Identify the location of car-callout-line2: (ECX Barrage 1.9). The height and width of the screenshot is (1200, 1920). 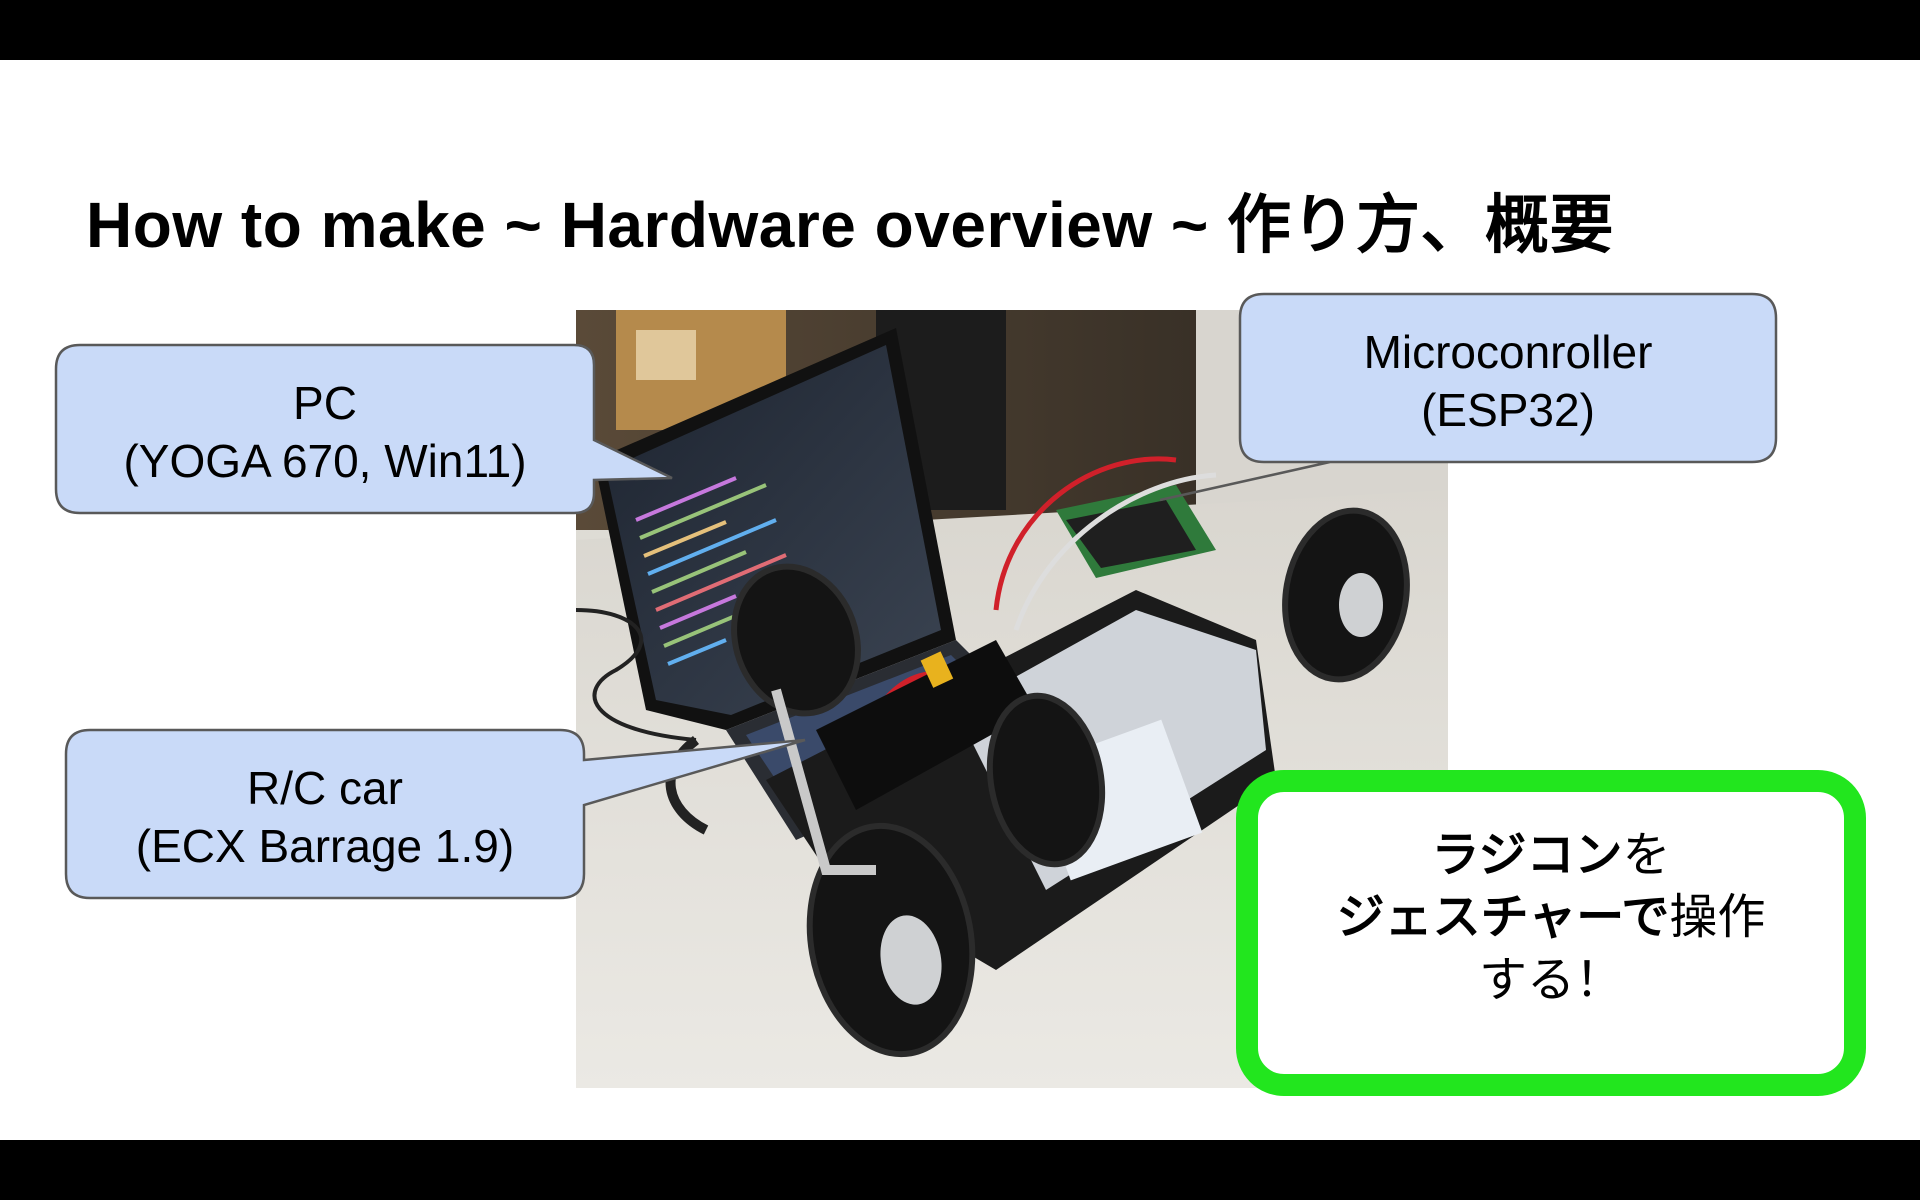
(325, 845).